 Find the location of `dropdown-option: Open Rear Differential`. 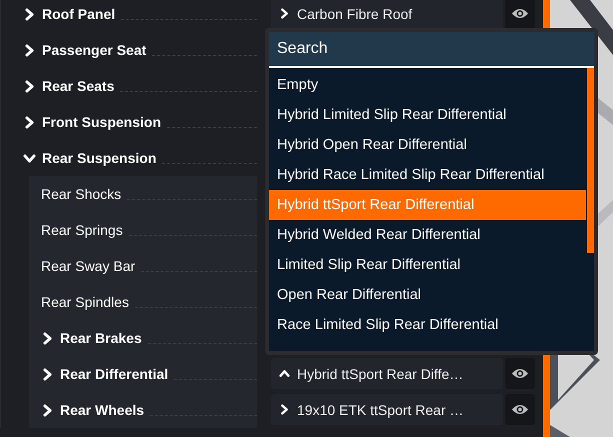

dropdown-option: Open Rear Differential is located at coordinates (427, 295).